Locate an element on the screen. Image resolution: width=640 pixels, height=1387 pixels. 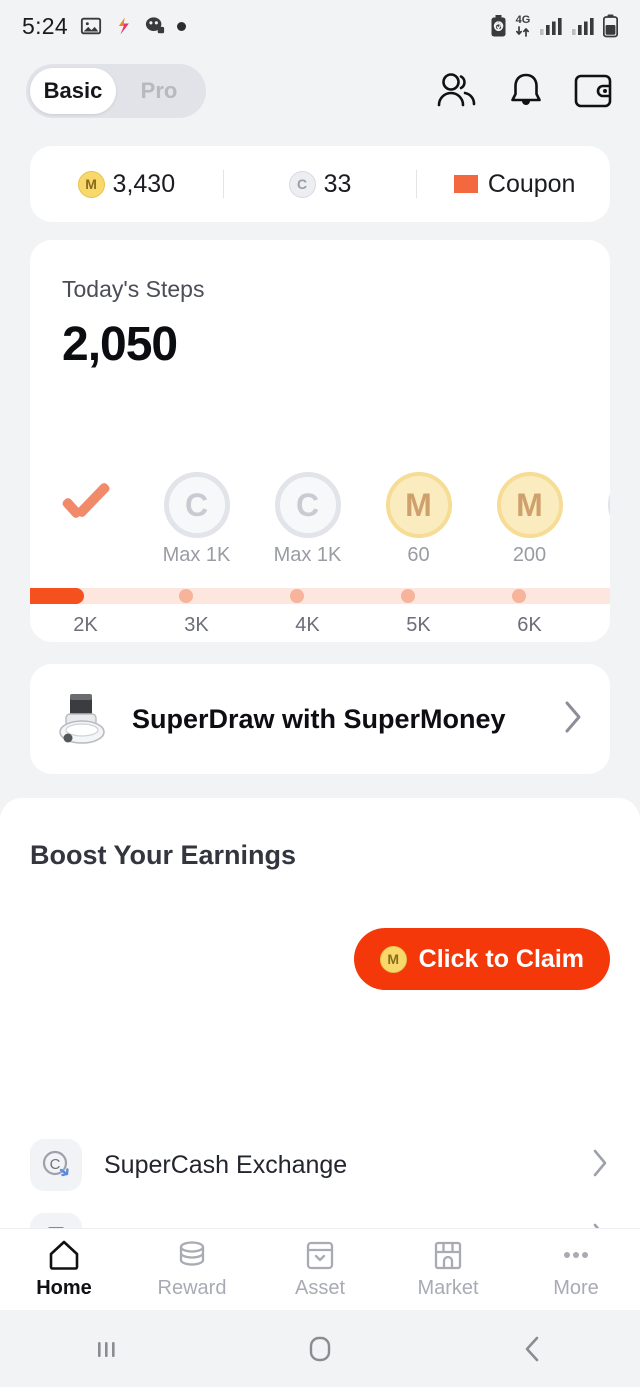
tick-label-2: 4K is located at coordinates (307, 625).